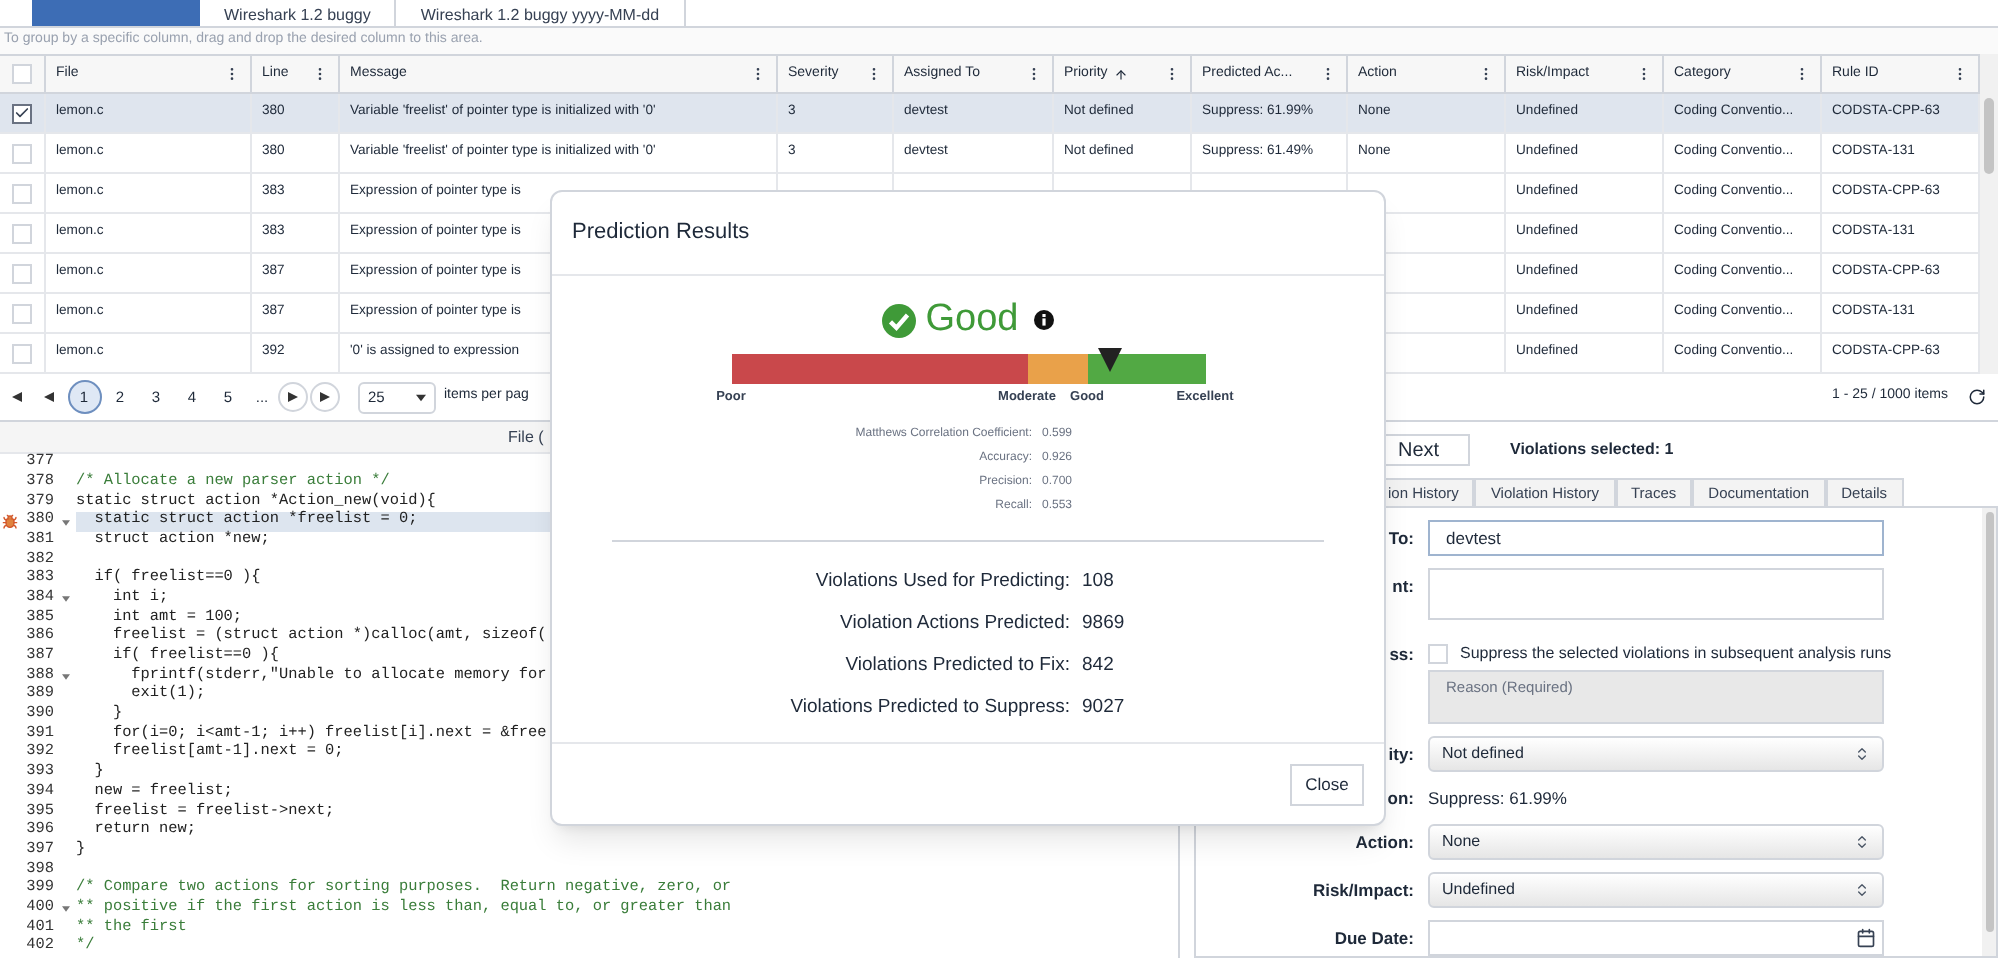 The height and width of the screenshot is (960, 1998). Describe the element at coordinates (1977, 397) in the screenshot. I see `refresh-icon` at that location.